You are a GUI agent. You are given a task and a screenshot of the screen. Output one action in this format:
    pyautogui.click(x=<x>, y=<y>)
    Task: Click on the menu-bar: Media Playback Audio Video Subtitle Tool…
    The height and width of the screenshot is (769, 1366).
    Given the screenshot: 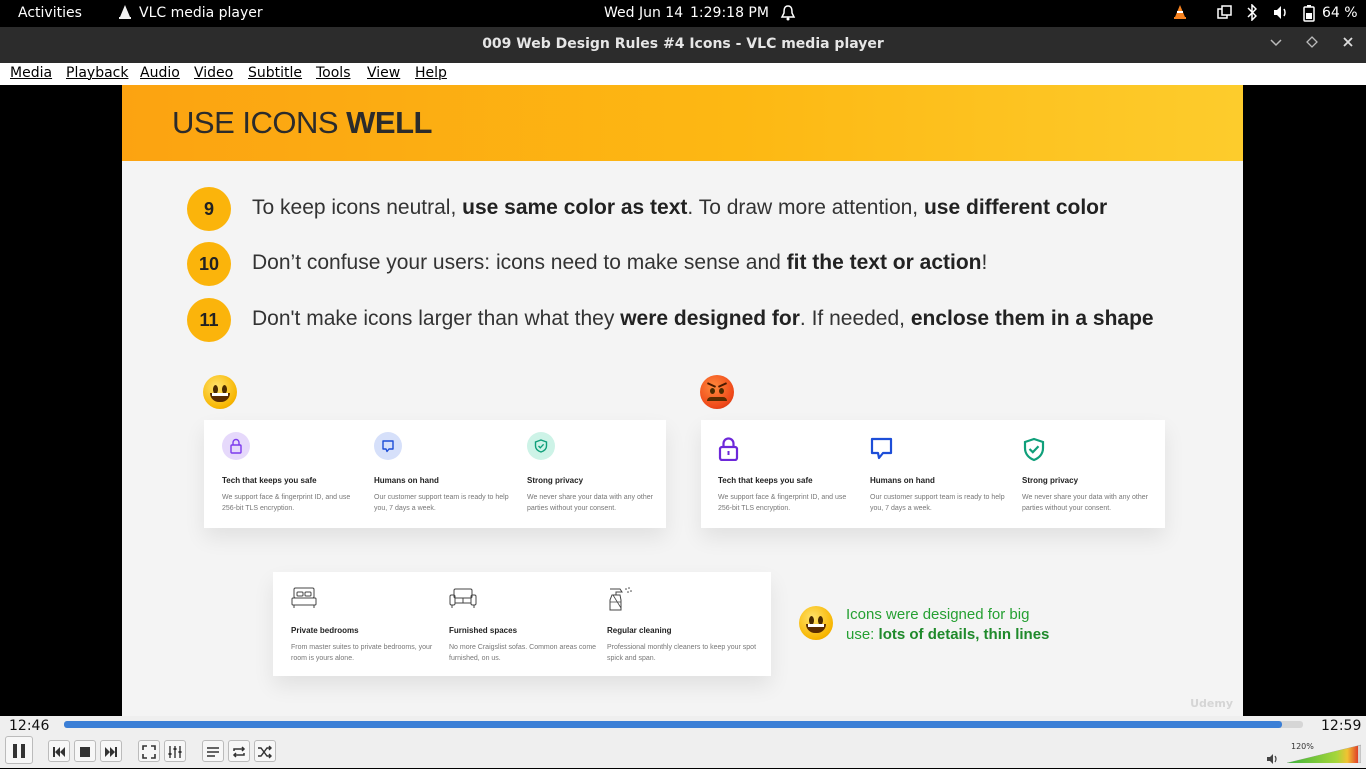 What is the action you would take?
    pyautogui.click(x=683, y=74)
    